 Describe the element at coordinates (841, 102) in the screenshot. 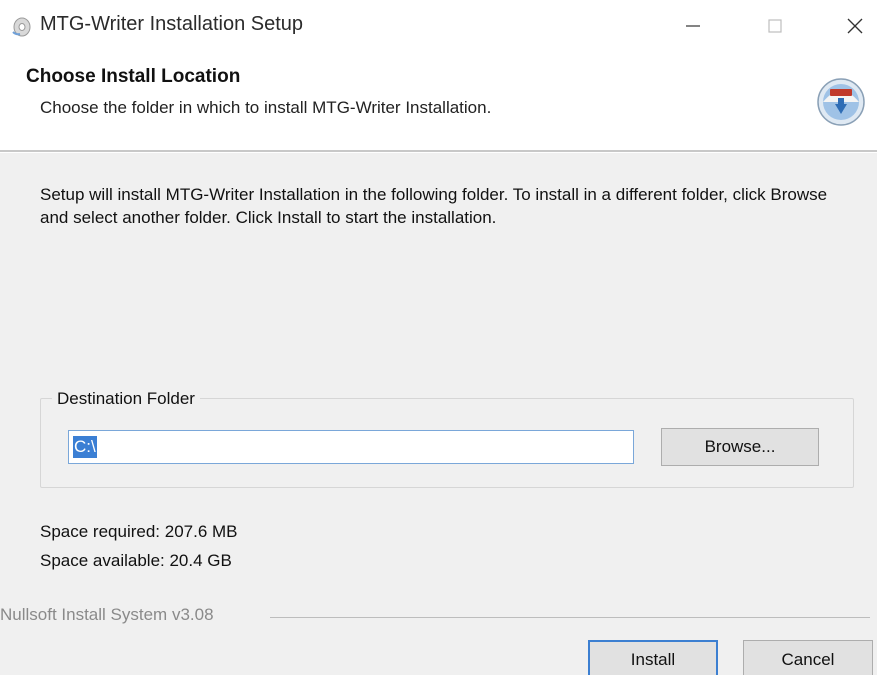

I see `nsis-installer-icon` at that location.